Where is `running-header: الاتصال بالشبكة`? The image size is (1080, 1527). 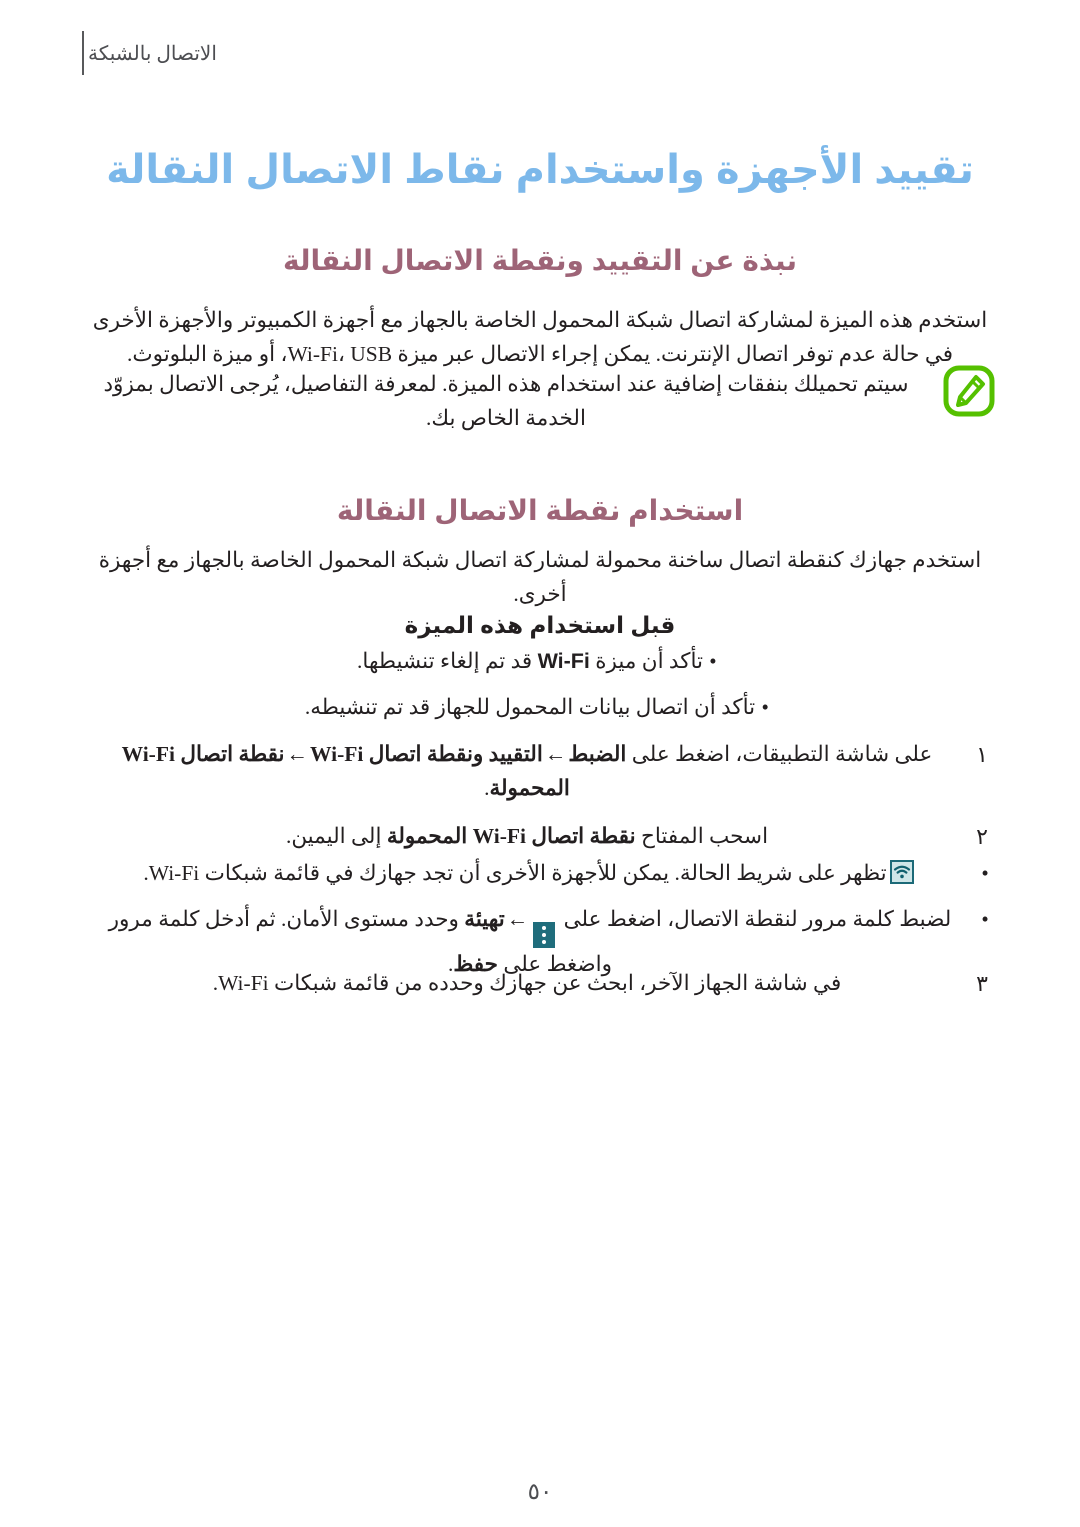 running-header: الاتصال بالشبكة is located at coordinates (540, 53).